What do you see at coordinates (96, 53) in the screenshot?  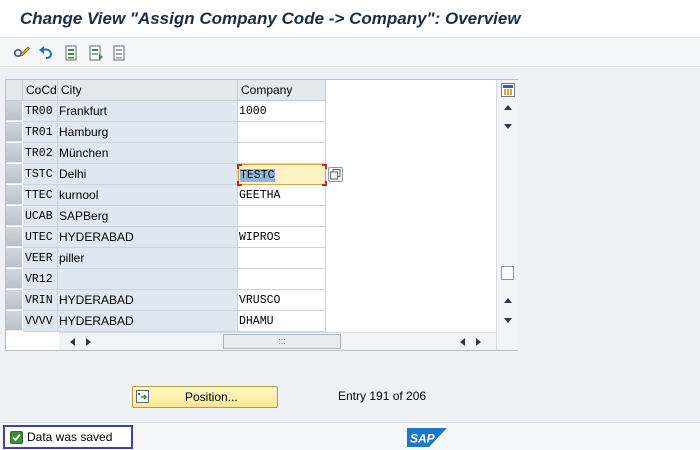 I see `select-block-icon` at bounding box center [96, 53].